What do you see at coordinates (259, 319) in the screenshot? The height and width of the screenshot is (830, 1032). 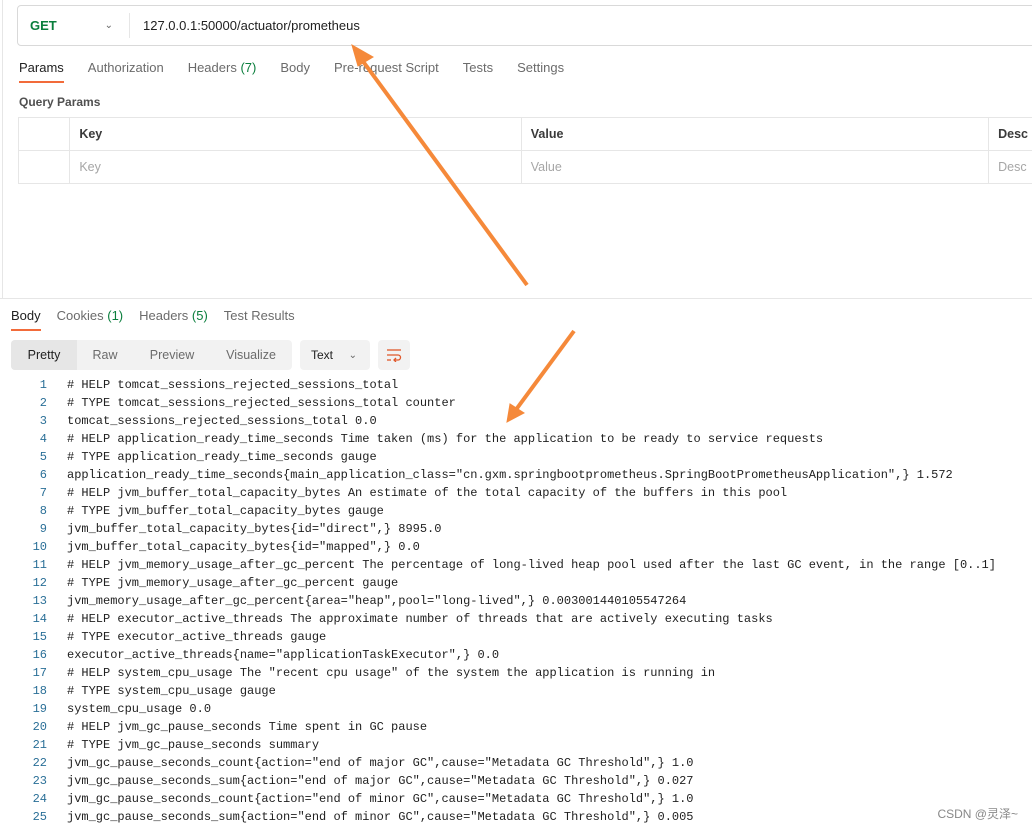 I see `tab-test-results: Test Results` at bounding box center [259, 319].